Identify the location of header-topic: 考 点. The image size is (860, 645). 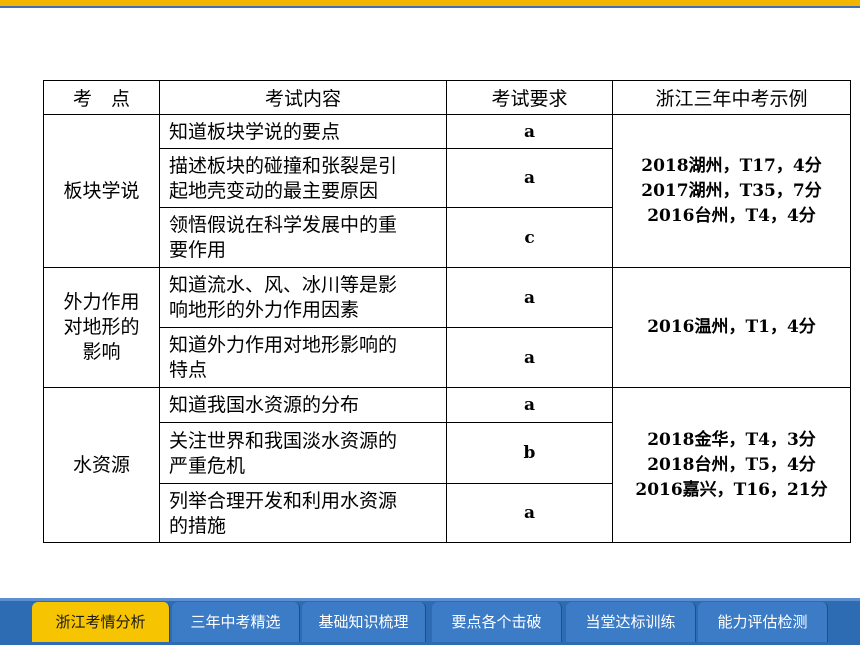
(101, 97).